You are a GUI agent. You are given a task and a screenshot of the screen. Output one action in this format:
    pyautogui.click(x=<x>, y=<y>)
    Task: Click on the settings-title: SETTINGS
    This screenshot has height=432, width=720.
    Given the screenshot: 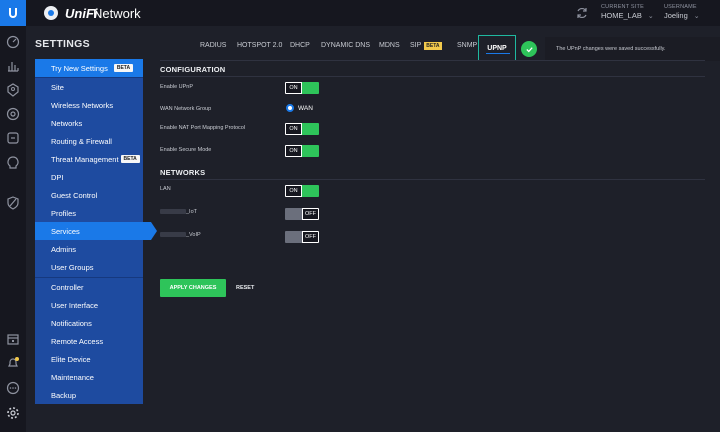 What is the action you would take?
    pyautogui.click(x=62, y=44)
    